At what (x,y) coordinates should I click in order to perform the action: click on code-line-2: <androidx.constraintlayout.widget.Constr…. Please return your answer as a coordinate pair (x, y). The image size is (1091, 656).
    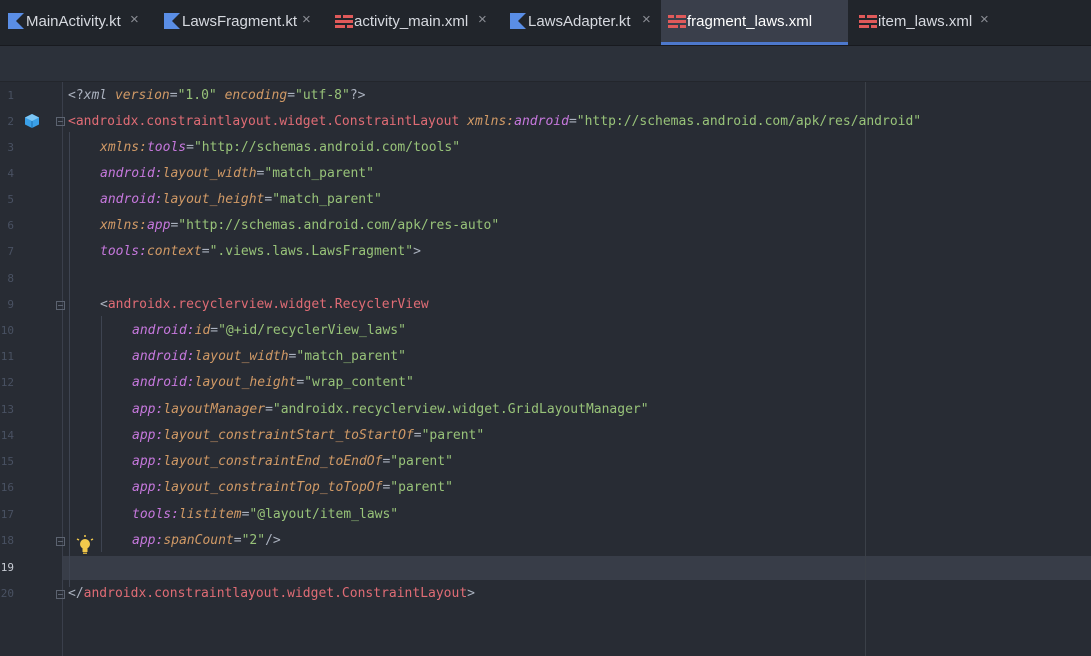
    Looking at the image, I should click on (494, 121).